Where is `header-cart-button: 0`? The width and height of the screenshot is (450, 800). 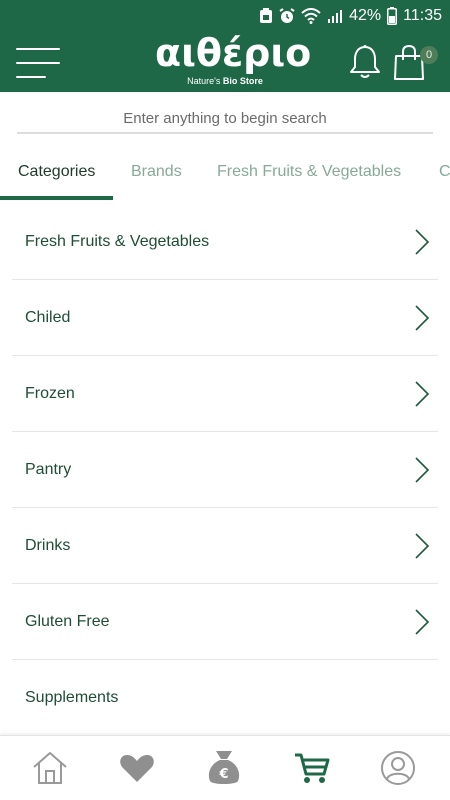
header-cart-button: 0 is located at coordinates (417, 62).